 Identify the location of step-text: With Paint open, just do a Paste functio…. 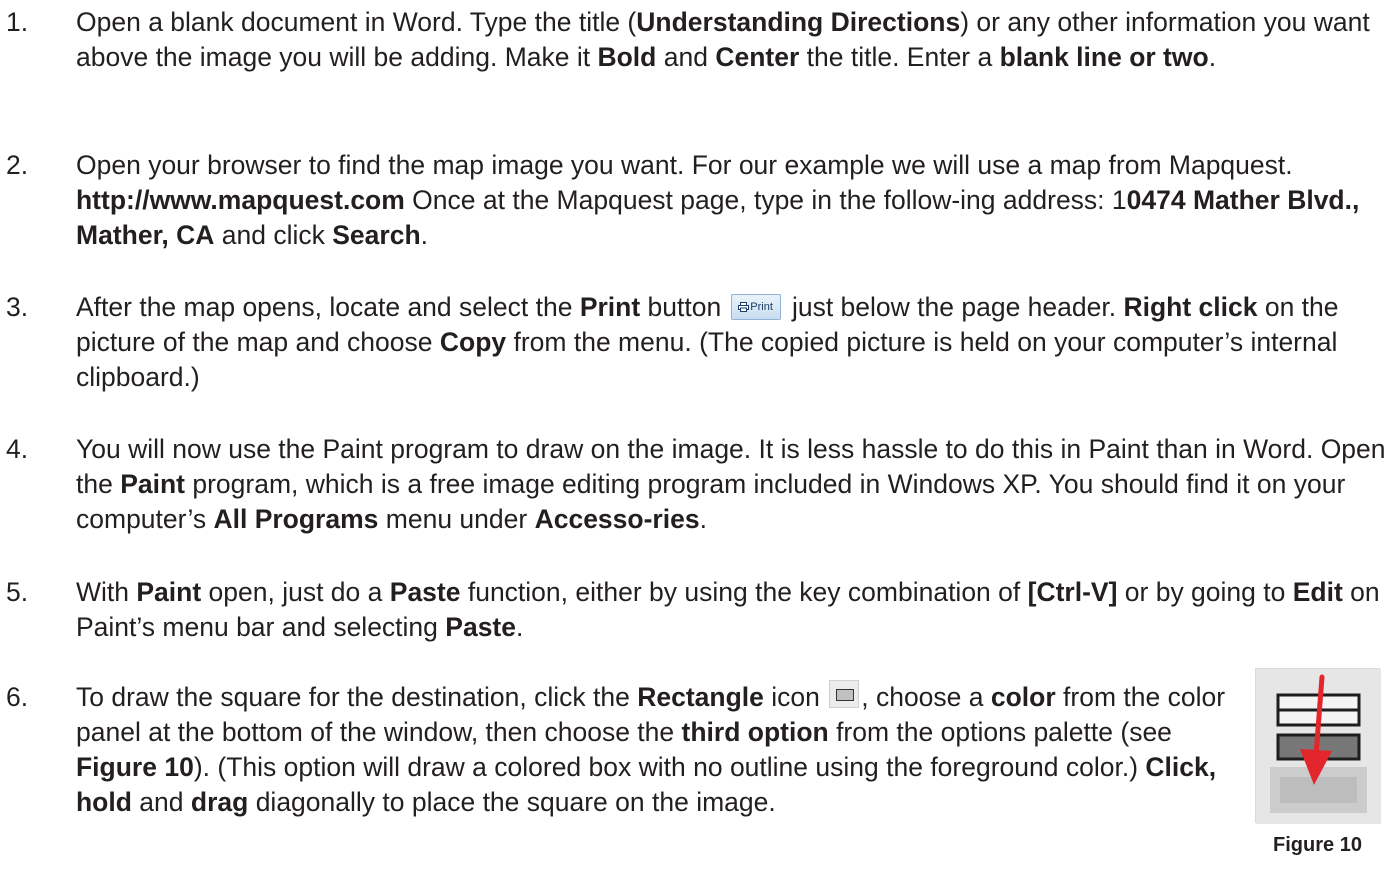
(728, 609).